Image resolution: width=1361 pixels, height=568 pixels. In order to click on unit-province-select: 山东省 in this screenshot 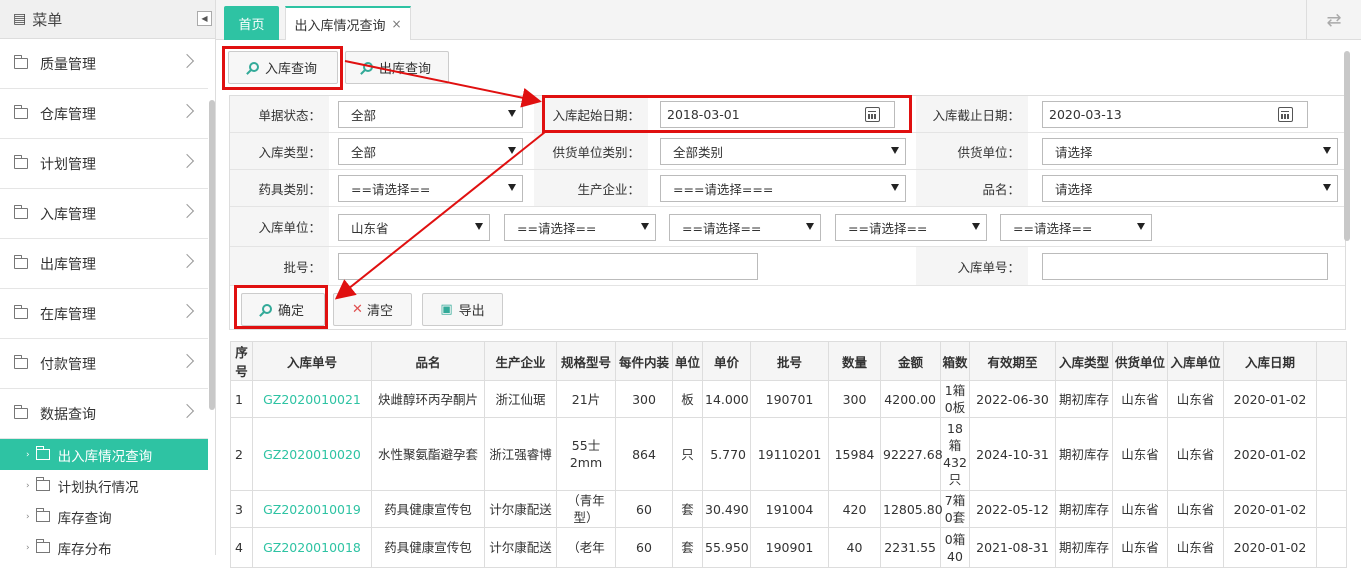, I will do `click(414, 227)`.